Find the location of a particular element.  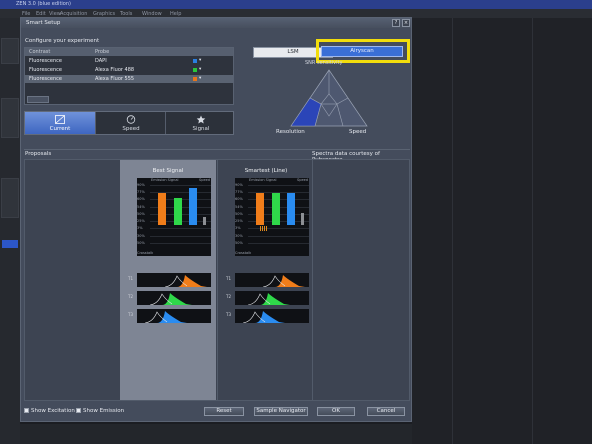

menu-file: File is located at coordinates (26, 14).